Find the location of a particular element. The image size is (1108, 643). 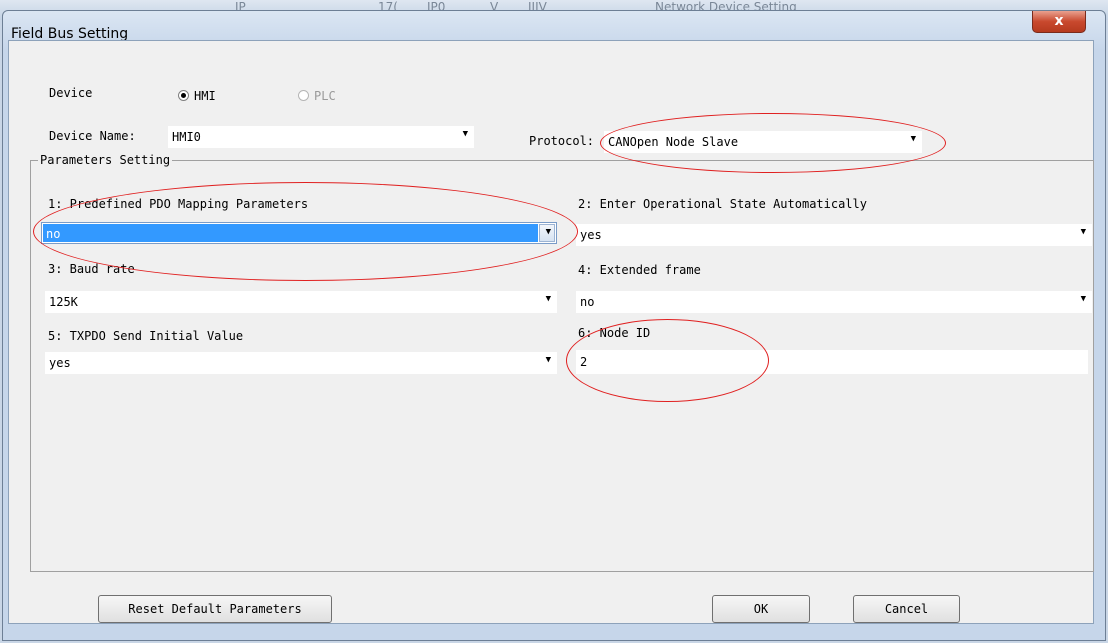

radio-hmi is located at coordinates (183, 95).